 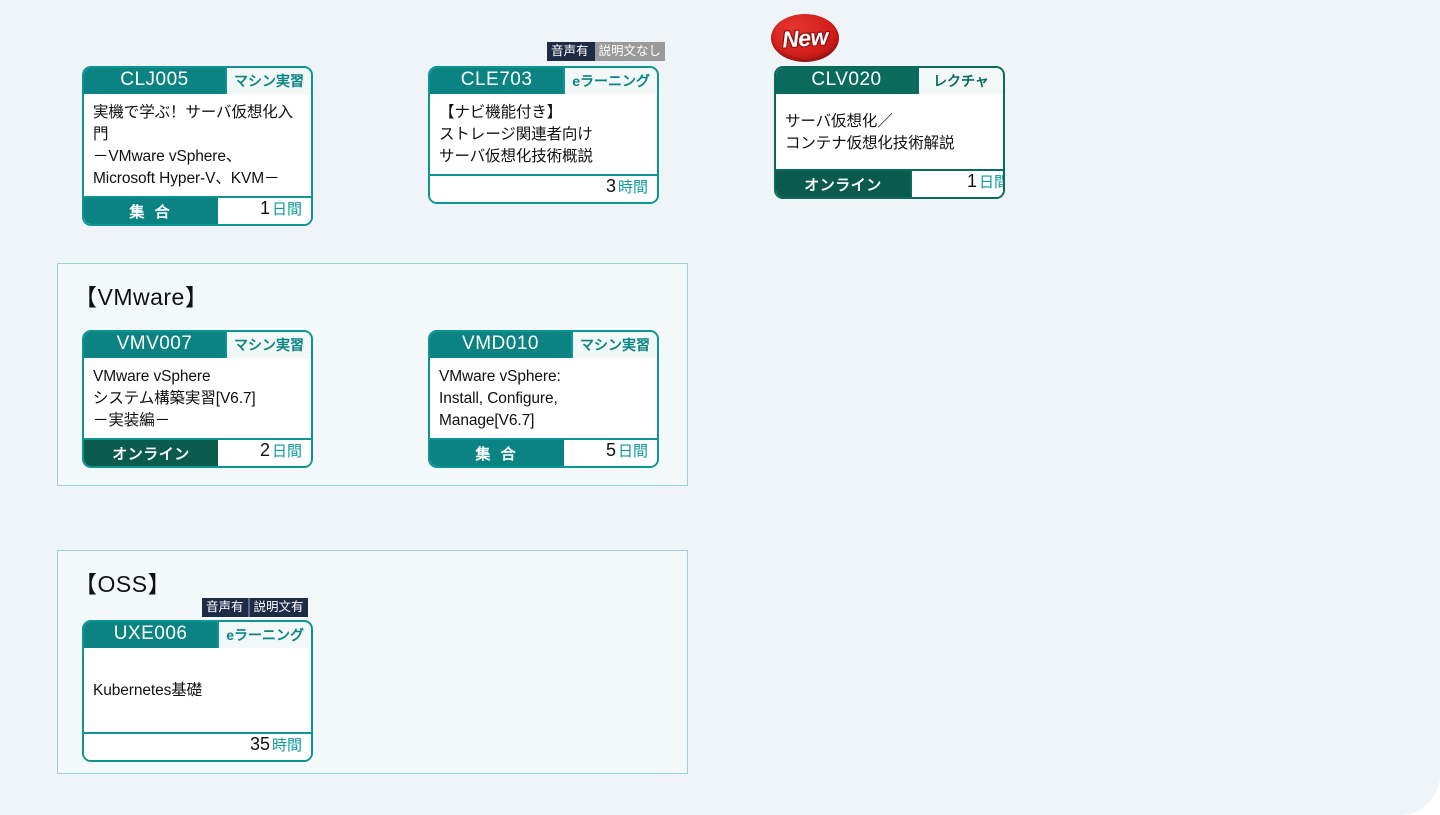 I want to click on new-badge-label: New, so click(x=805, y=37).